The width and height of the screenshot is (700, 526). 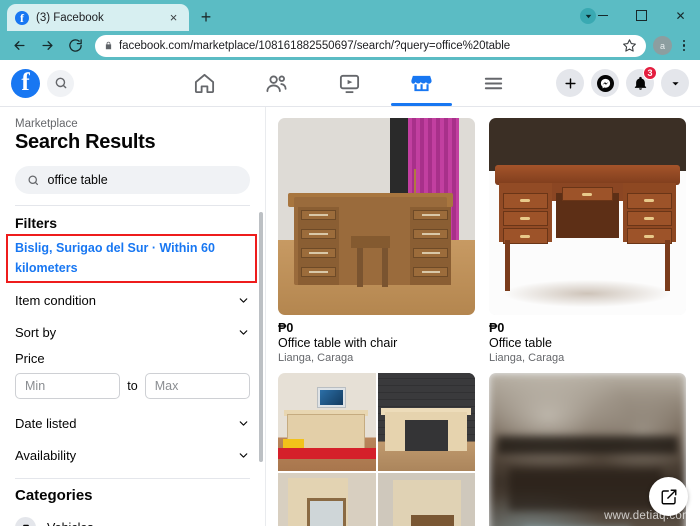 What do you see at coordinates (261, 337) in the screenshot?
I see `sidebar-scrollbar` at bounding box center [261, 337].